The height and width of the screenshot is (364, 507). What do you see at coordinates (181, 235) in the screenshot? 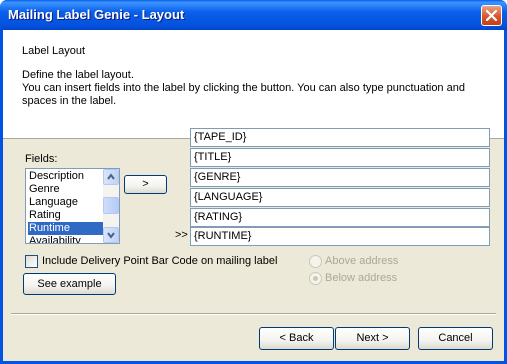
I see `current-line-marker: >>` at bounding box center [181, 235].